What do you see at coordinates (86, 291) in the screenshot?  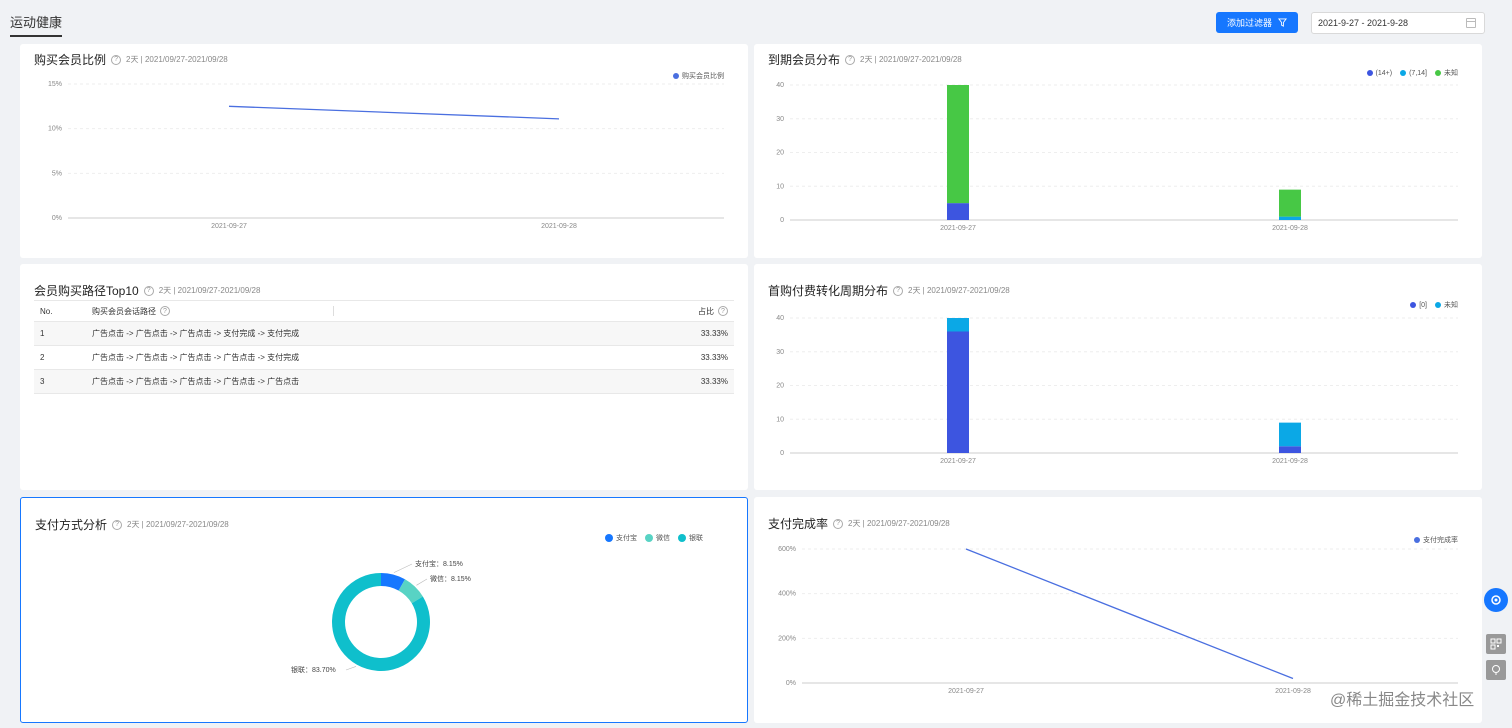 I see `card-title-text: 会员购买路径Top10` at bounding box center [86, 291].